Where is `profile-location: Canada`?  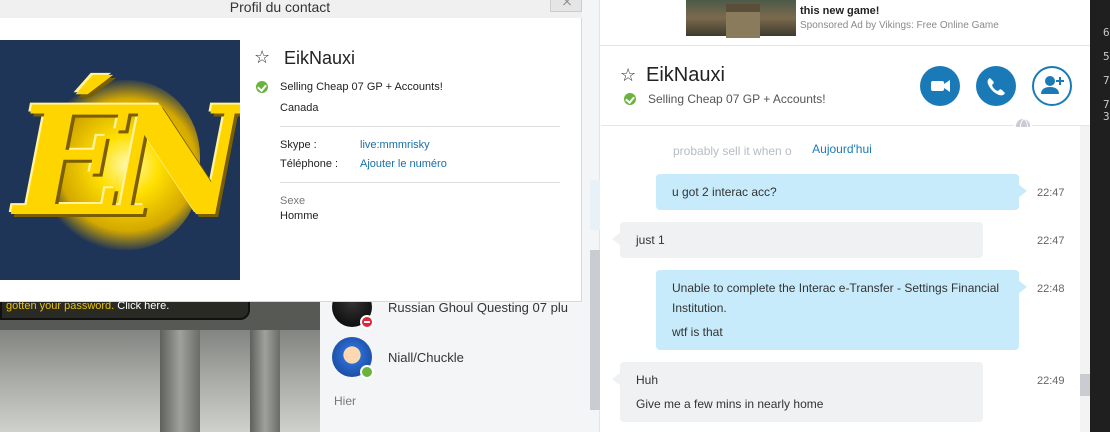 profile-location: Canada is located at coordinates (299, 108).